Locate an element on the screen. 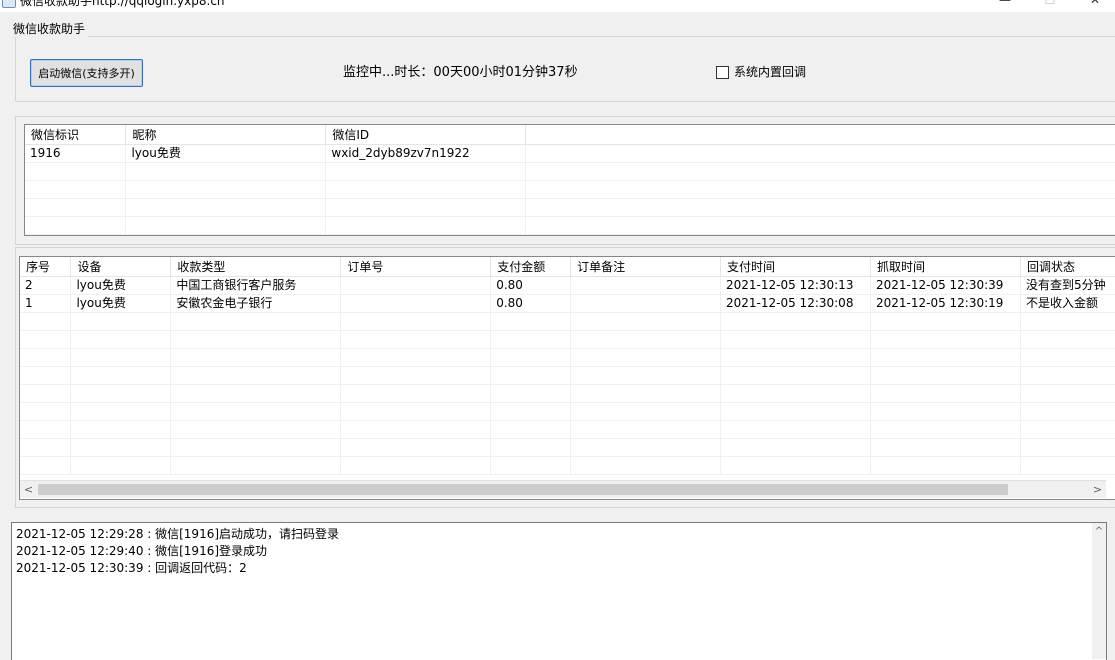 The image size is (1115, 660). account-column-header: 昵称 is located at coordinates (226, 135).